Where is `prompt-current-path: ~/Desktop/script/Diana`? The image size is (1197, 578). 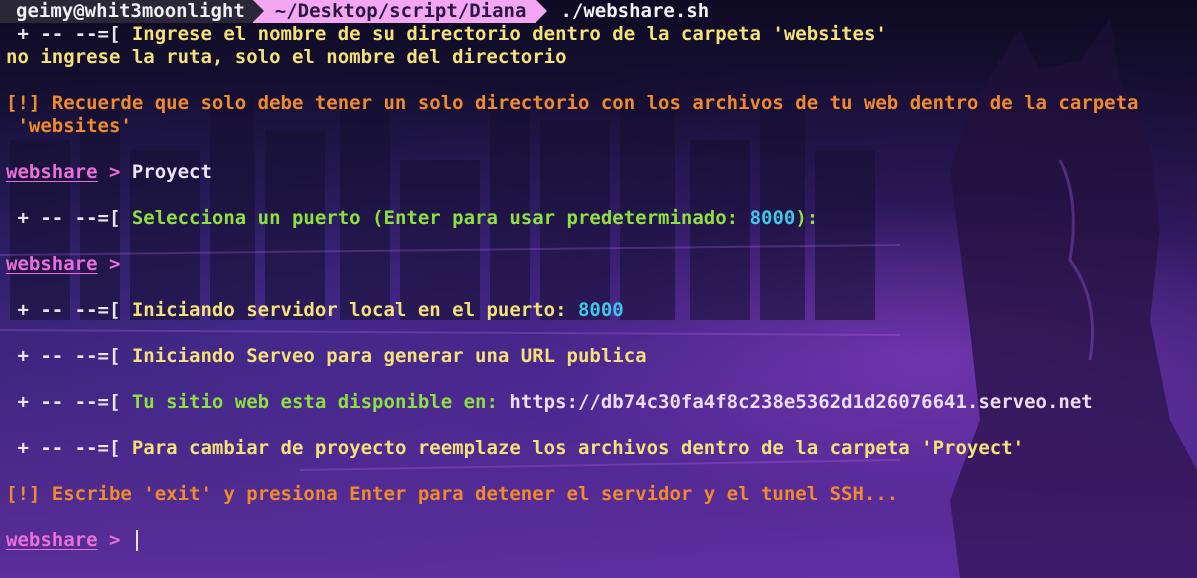 prompt-current-path: ~/Desktop/script/Diana is located at coordinates (400, 11).